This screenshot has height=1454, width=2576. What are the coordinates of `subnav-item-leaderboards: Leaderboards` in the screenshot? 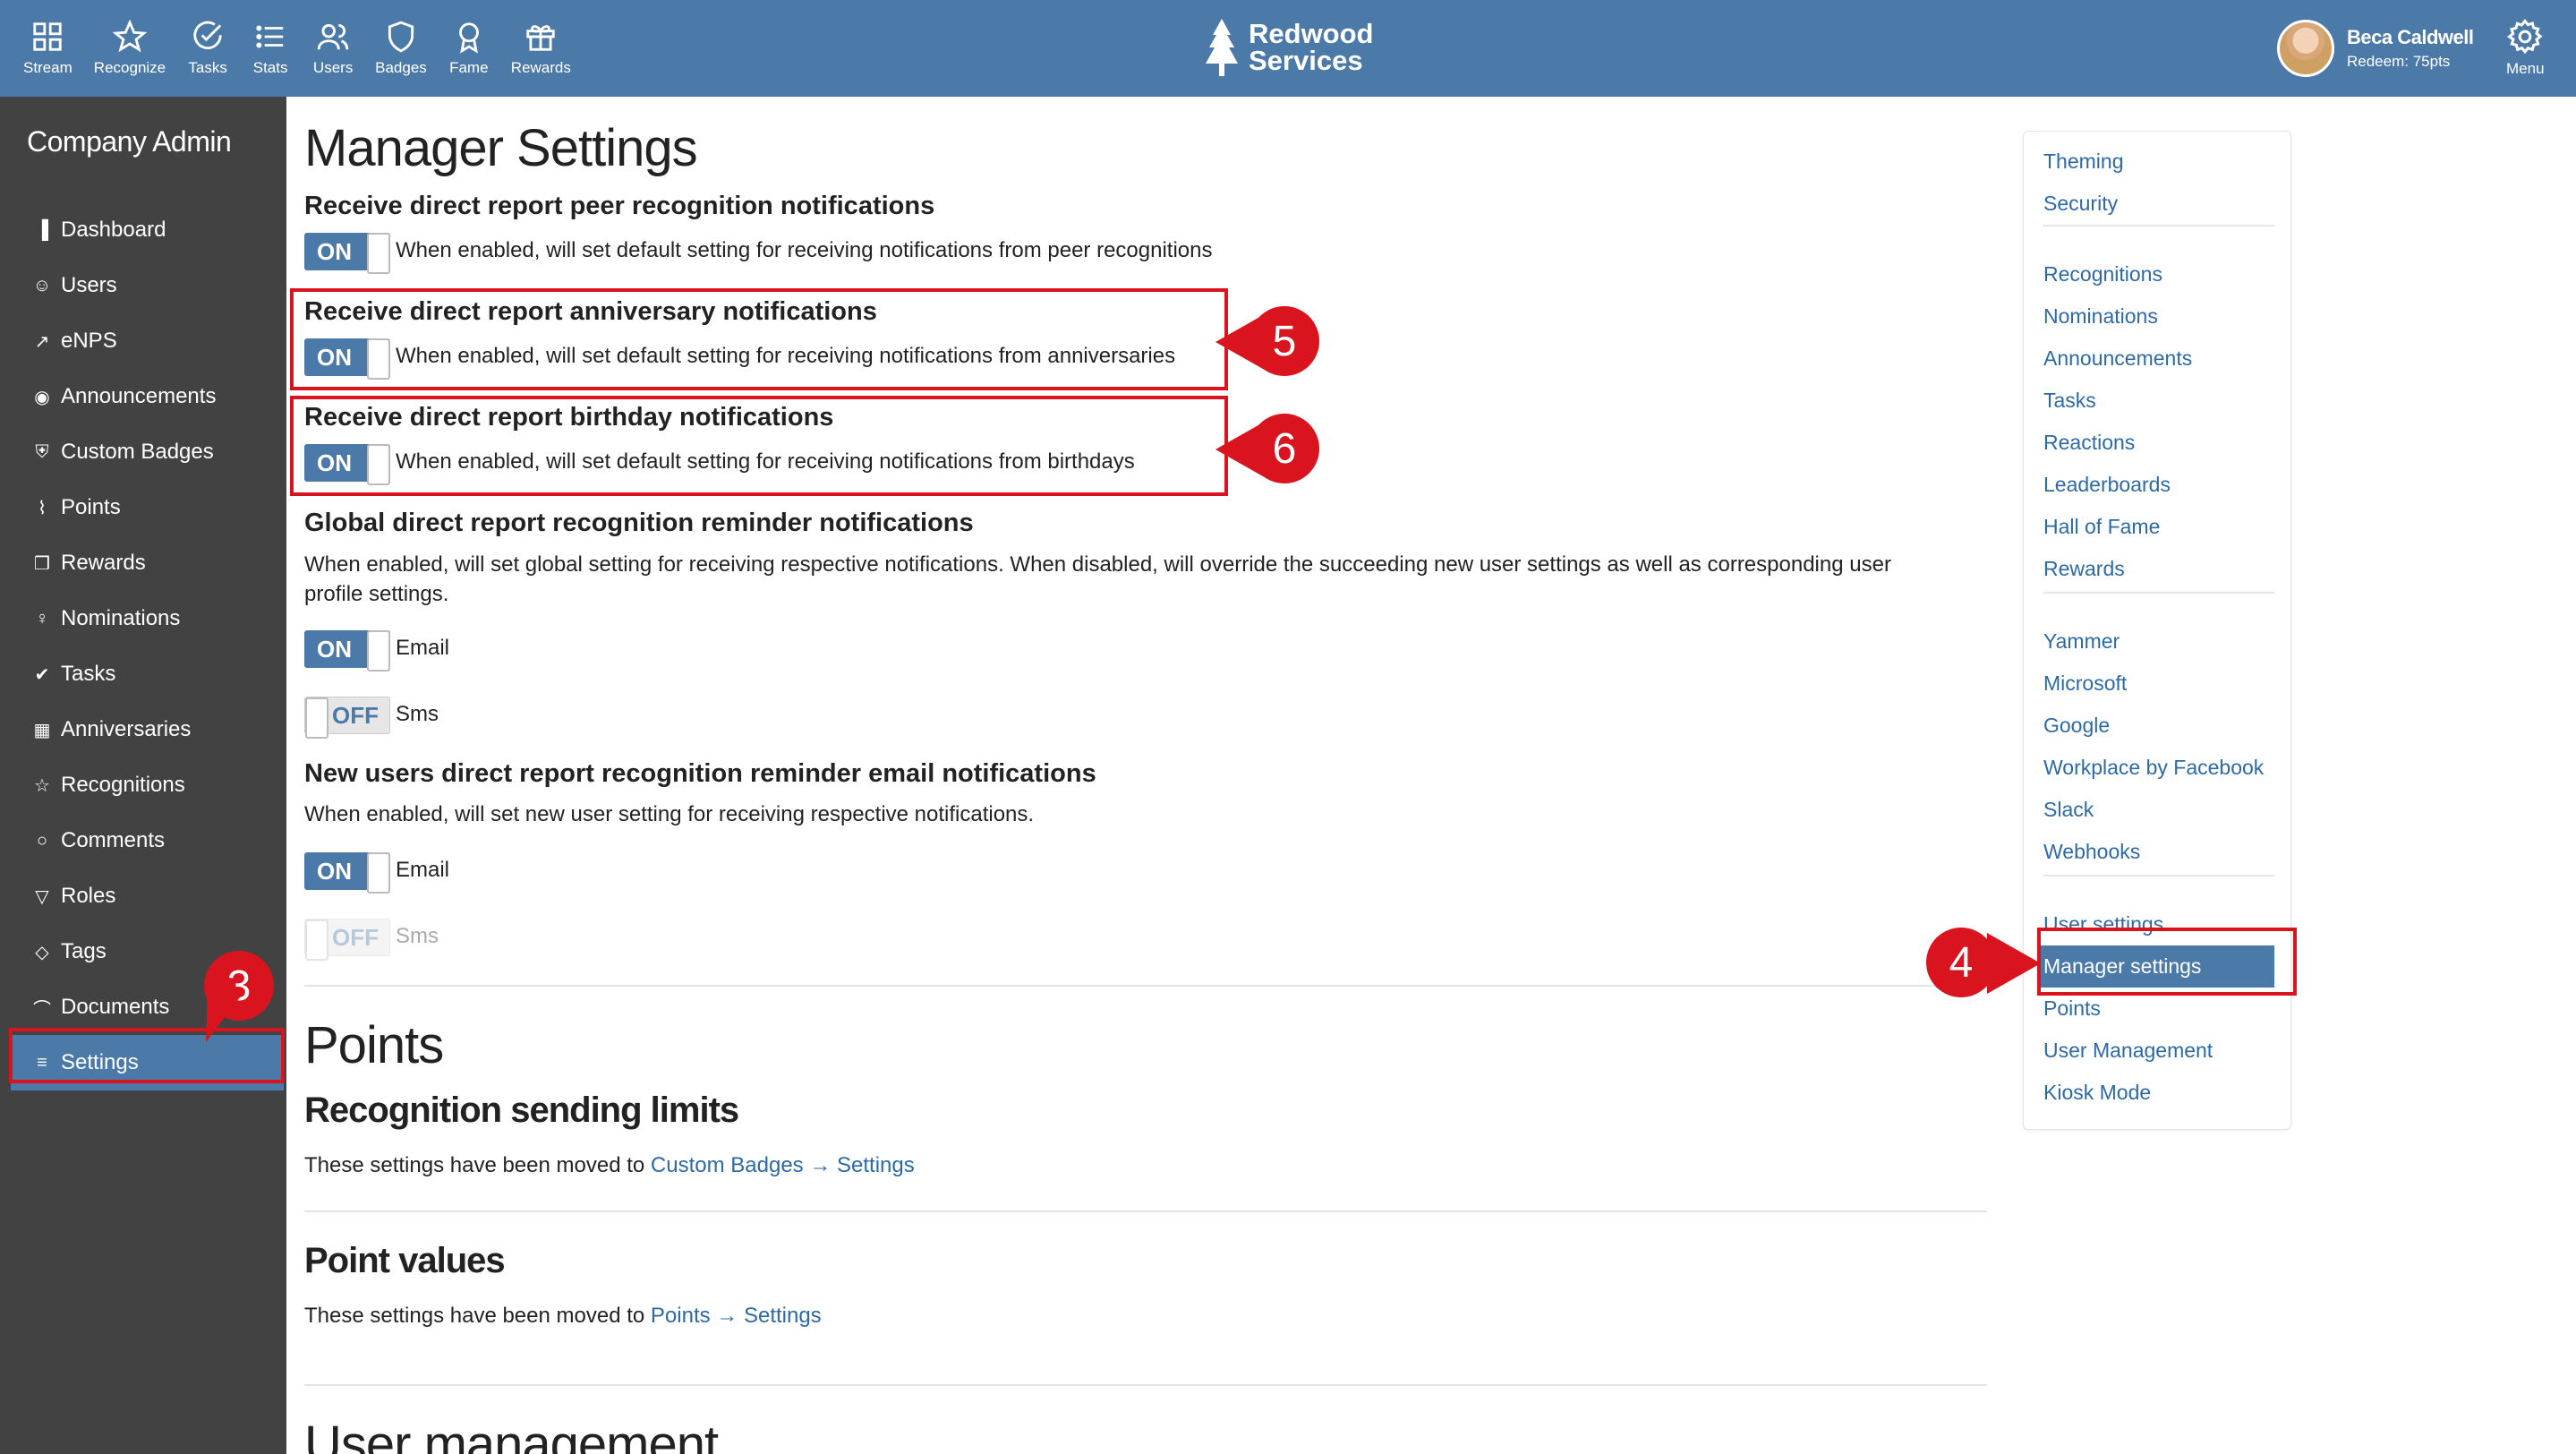 It's located at (2158, 485).